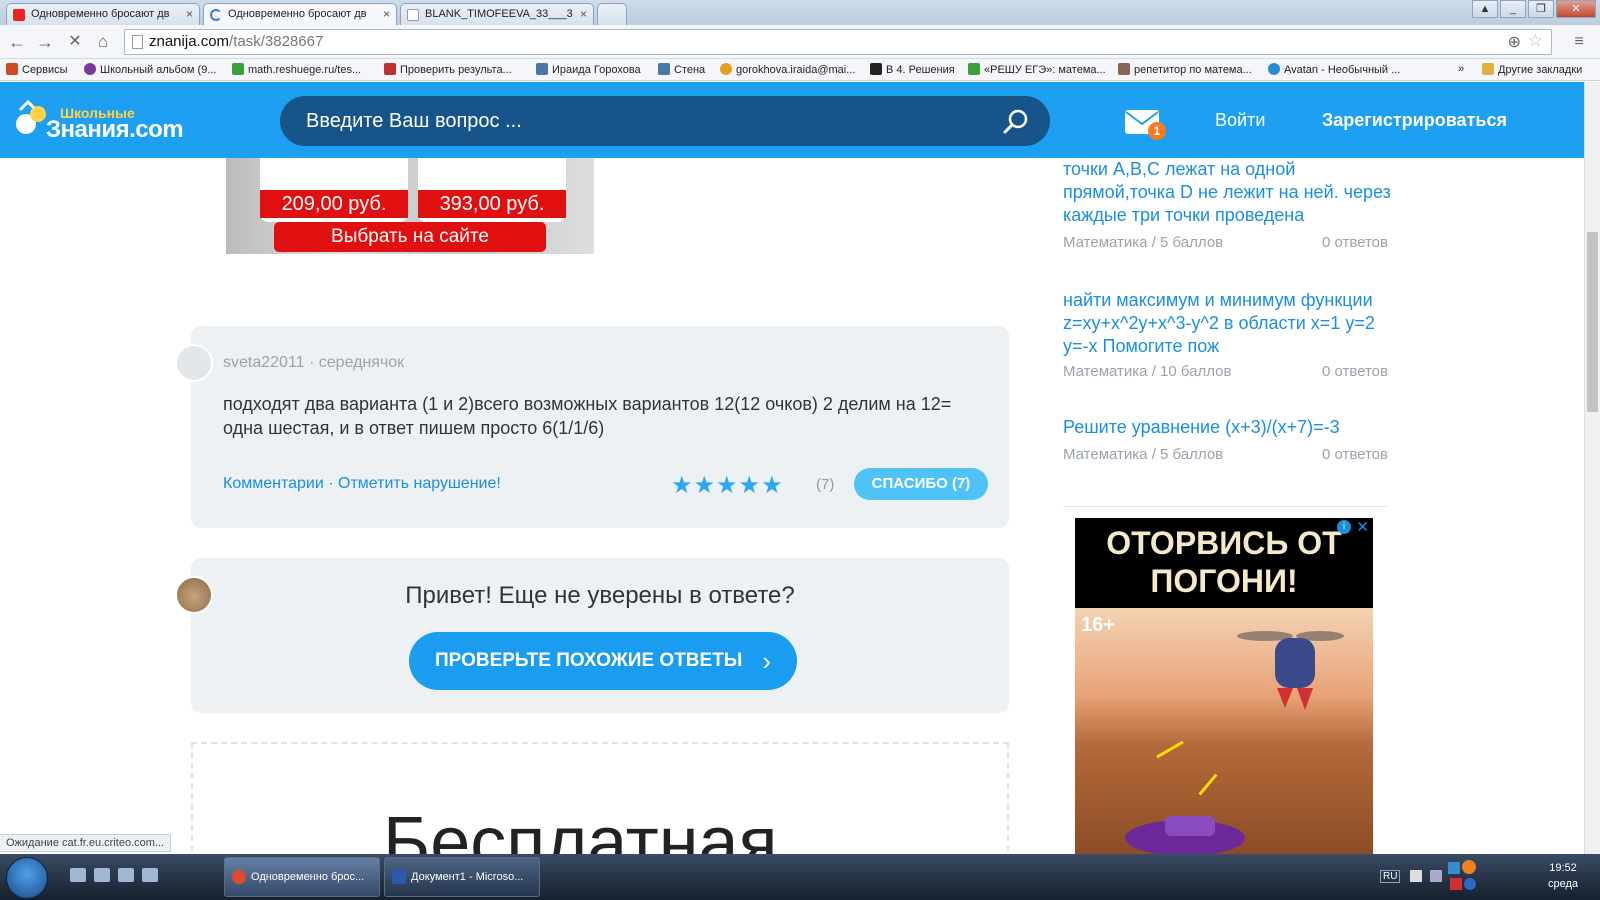 The height and width of the screenshot is (900, 1600). I want to click on thanks-button: СПАСИБО (7), so click(921, 484).